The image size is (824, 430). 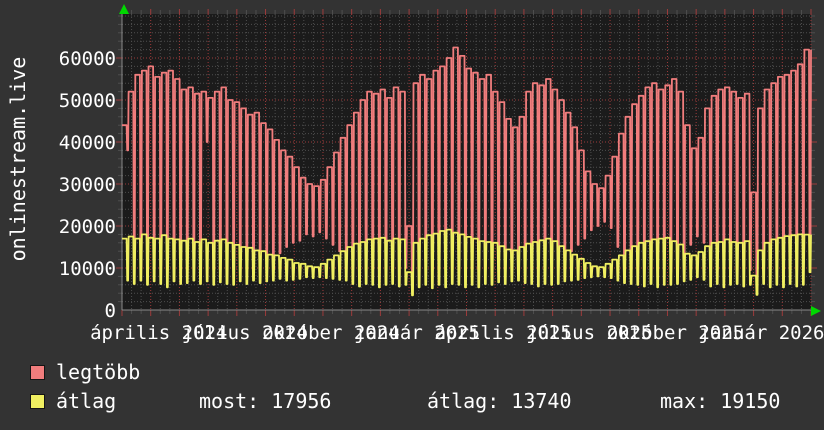 What do you see at coordinates (87, 269) in the screenshot?
I see `y-tick-label: 10000` at bounding box center [87, 269].